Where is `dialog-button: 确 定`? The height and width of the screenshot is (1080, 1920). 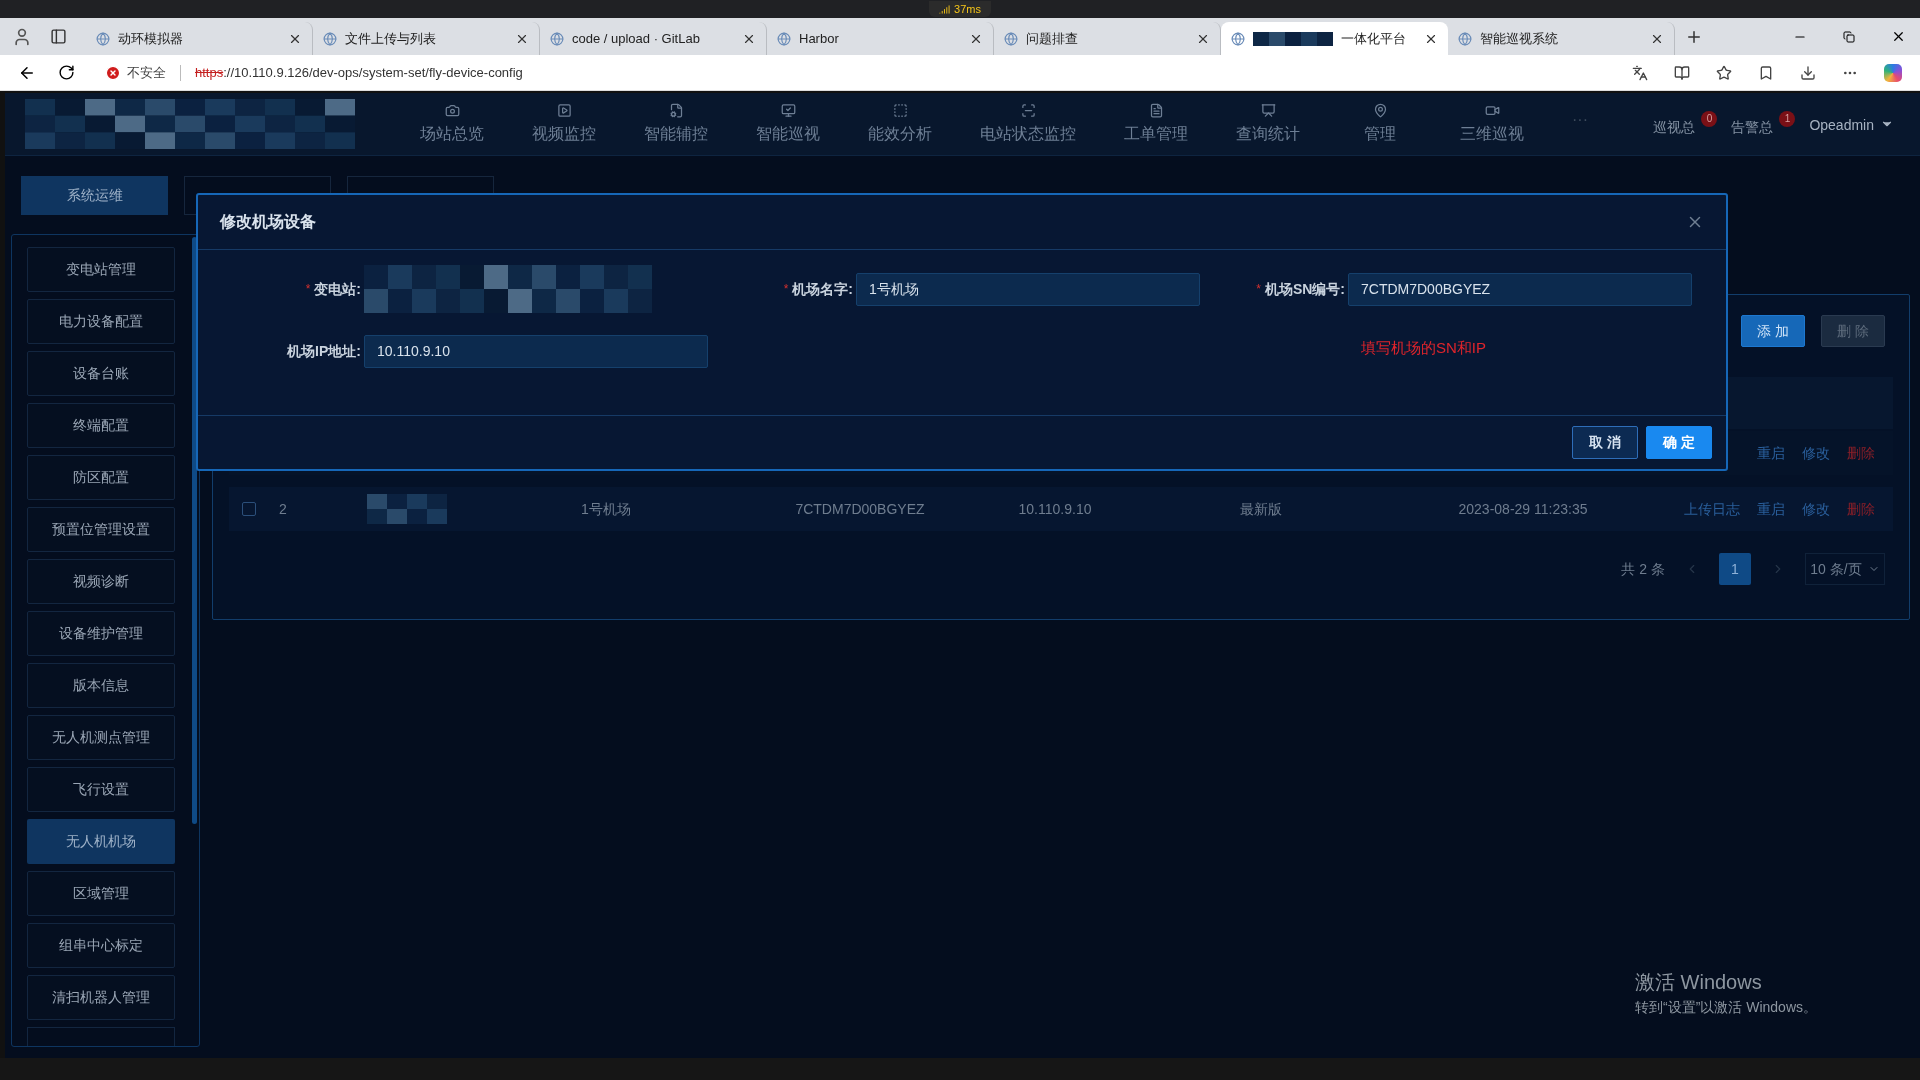 dialog-button: 确 定 is located at coordinates (1679, 442).